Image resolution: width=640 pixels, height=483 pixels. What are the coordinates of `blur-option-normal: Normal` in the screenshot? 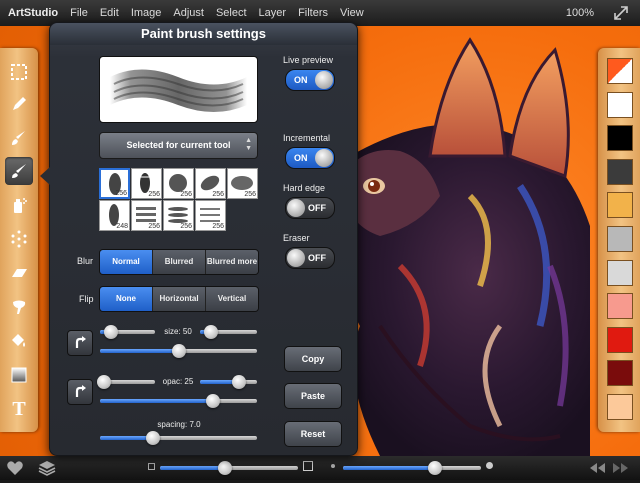 It's located at (126, 262).